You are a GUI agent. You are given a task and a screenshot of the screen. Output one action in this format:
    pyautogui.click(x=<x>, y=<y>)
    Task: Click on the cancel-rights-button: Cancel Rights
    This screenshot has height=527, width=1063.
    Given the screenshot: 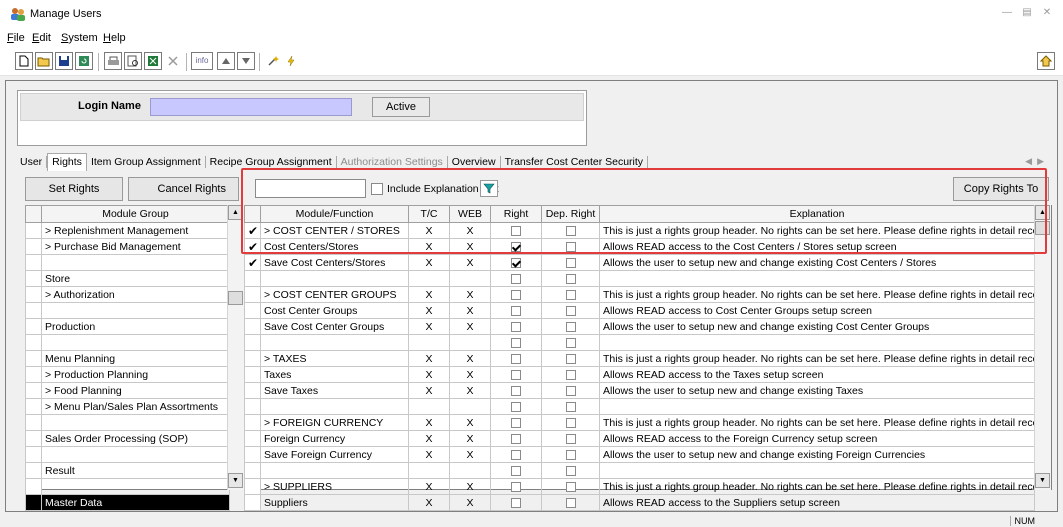 What is the action you would take?
    pyautogui.click(x=183, y=189)
    